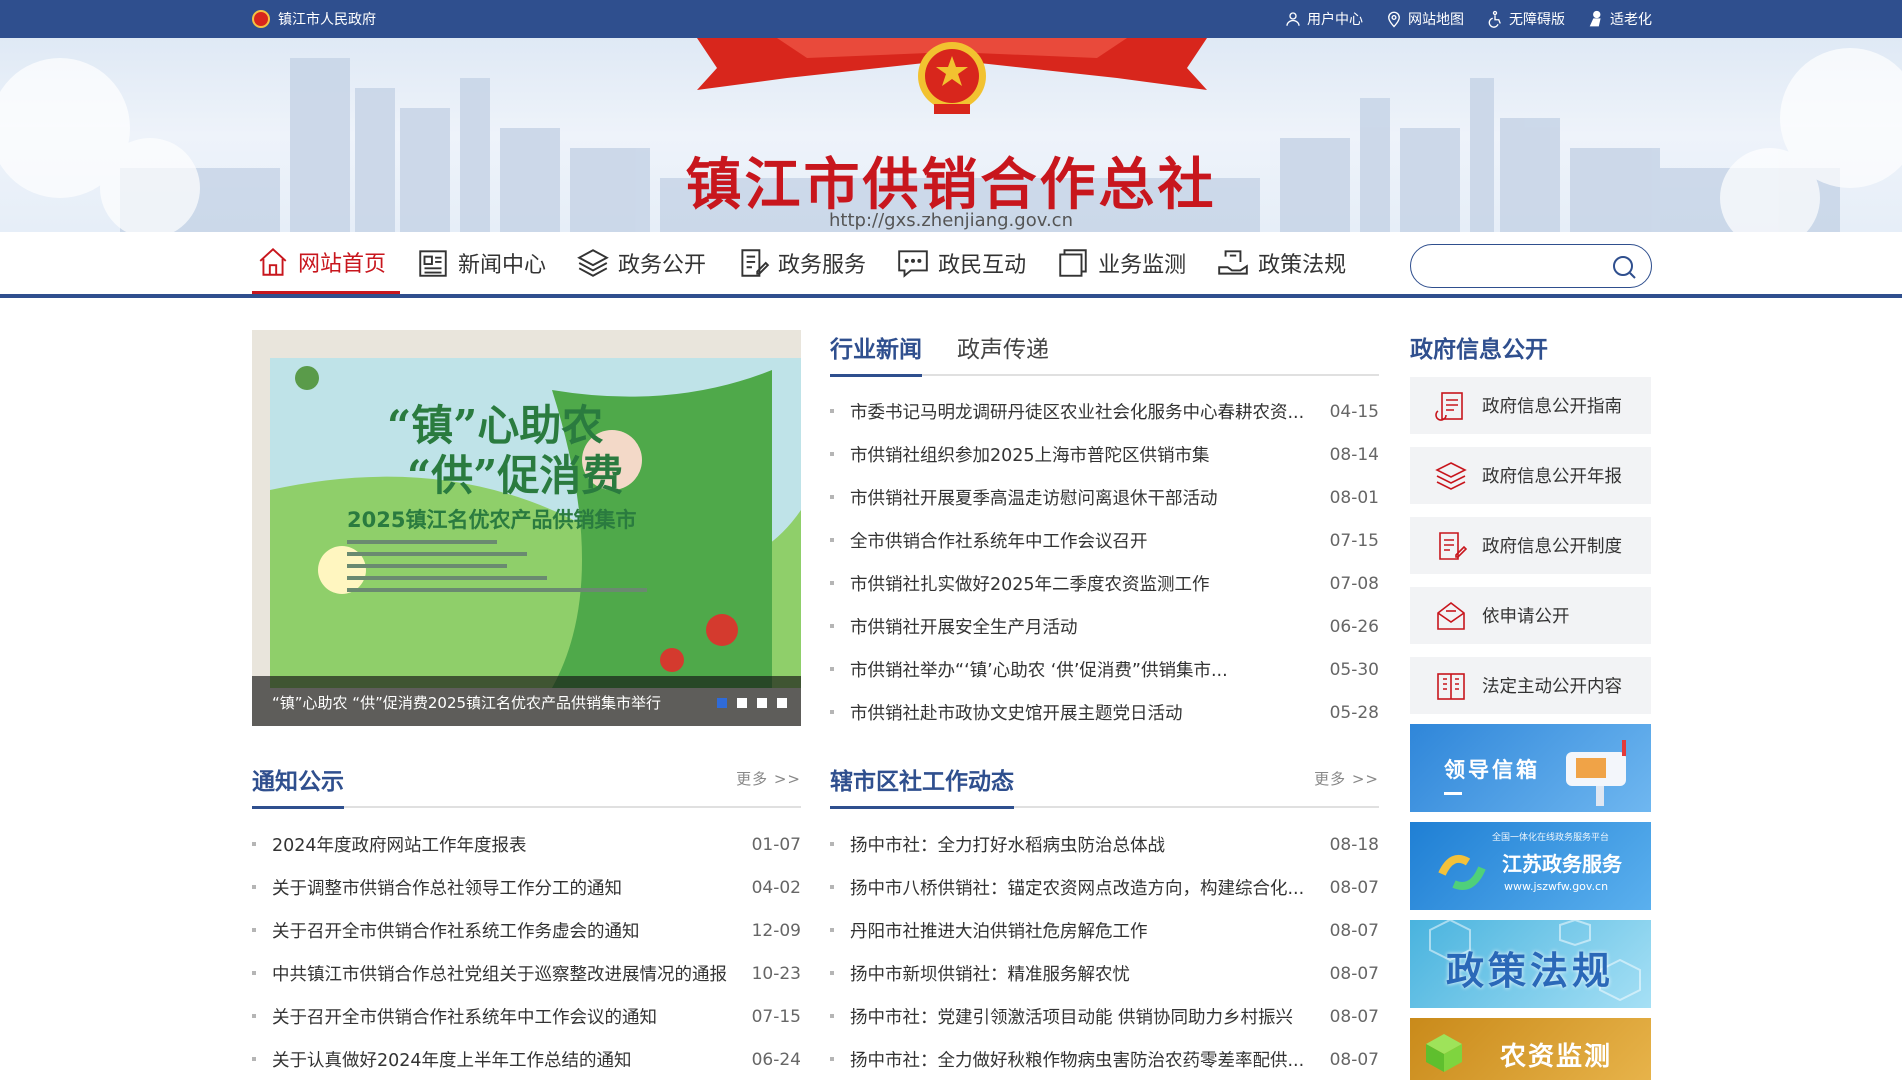 The height and width of the screenshot is (1081, 1902). I want to click on industry-news-item: 市供销社开展夏季高温走访慰问离退休干部活动 08-01, so click(1104, 497).